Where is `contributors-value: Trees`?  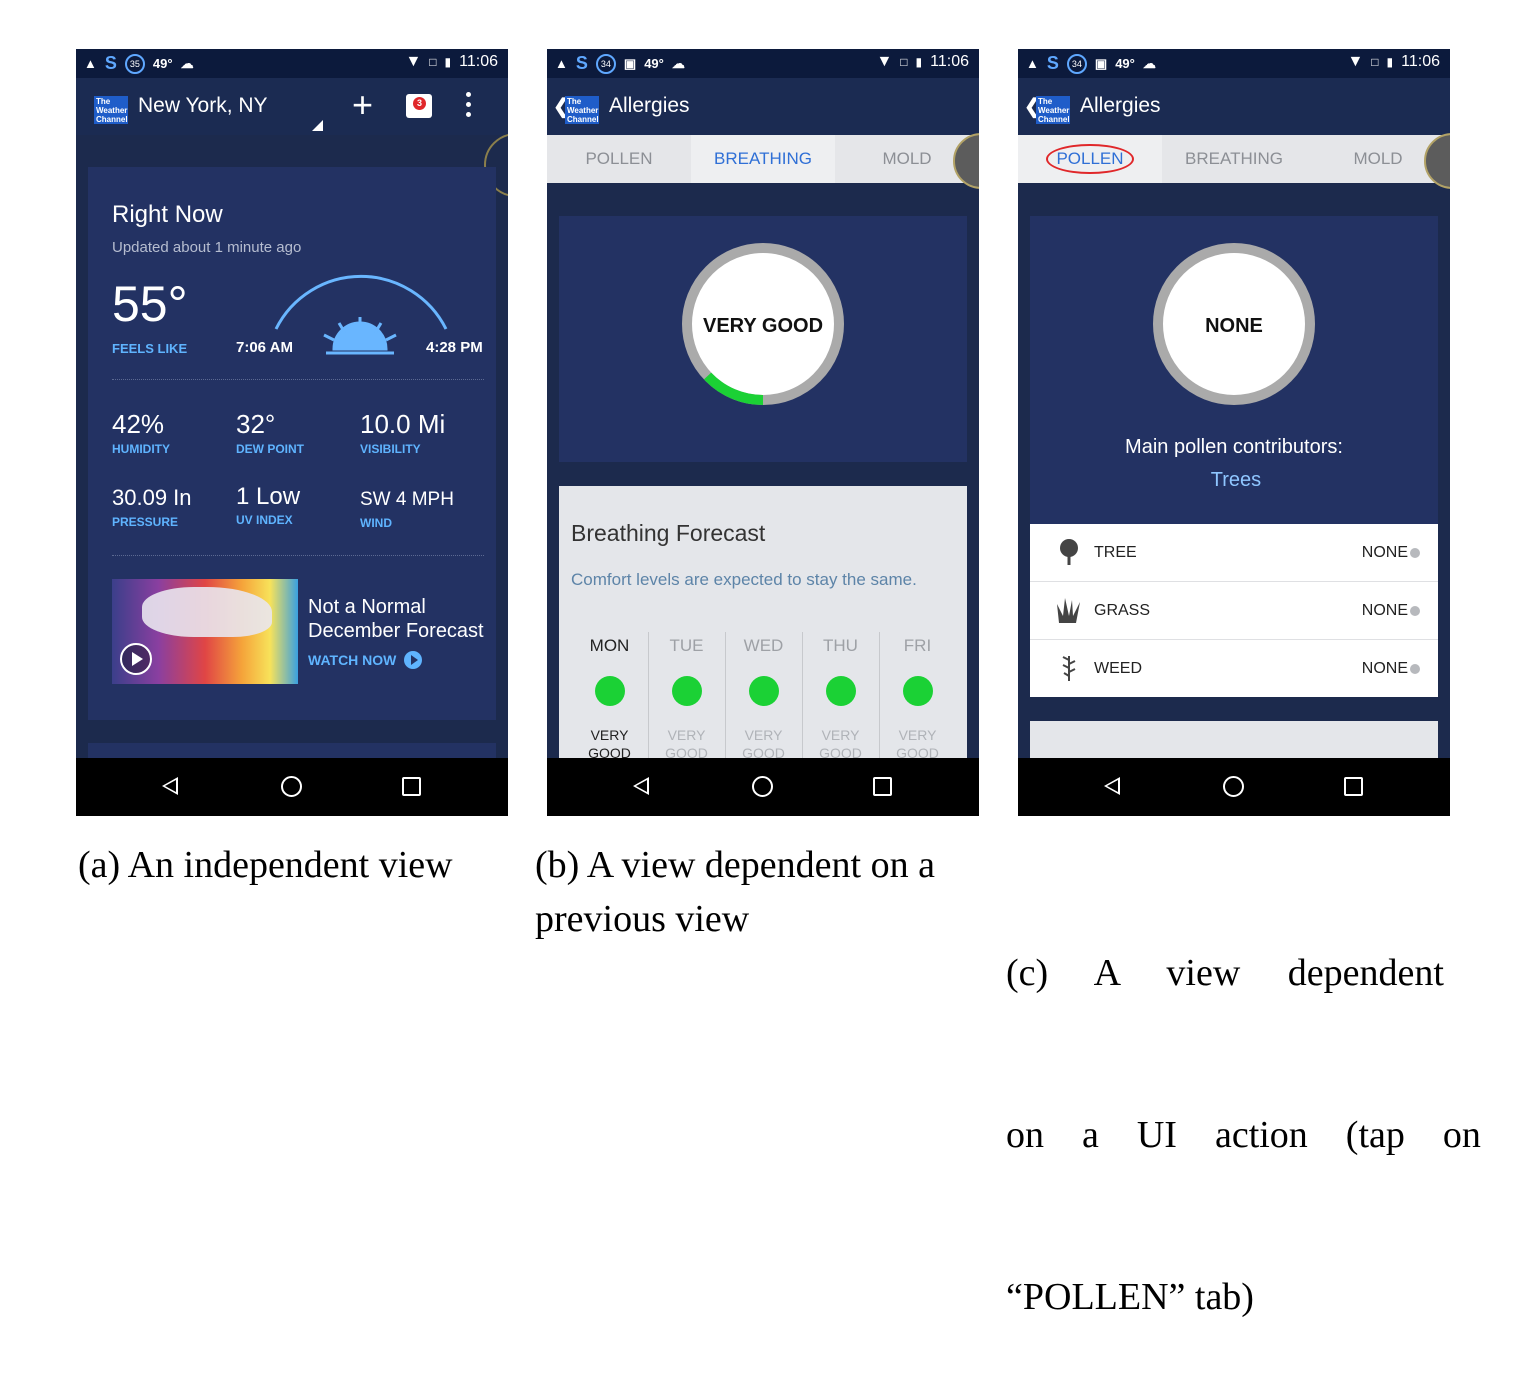
contributors-value: Trees is located at coordinates (1236, 480).